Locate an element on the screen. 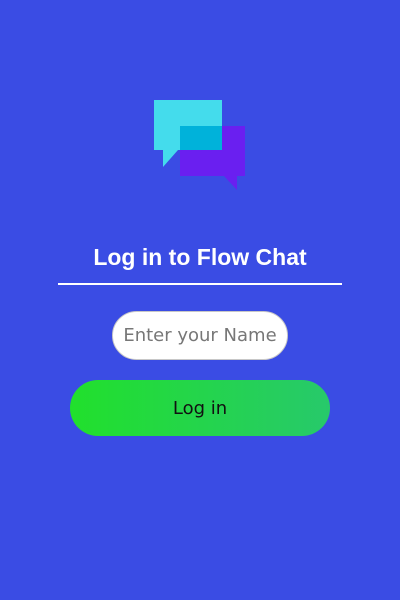  login-button: Log in is located at coordinates (200, 408).